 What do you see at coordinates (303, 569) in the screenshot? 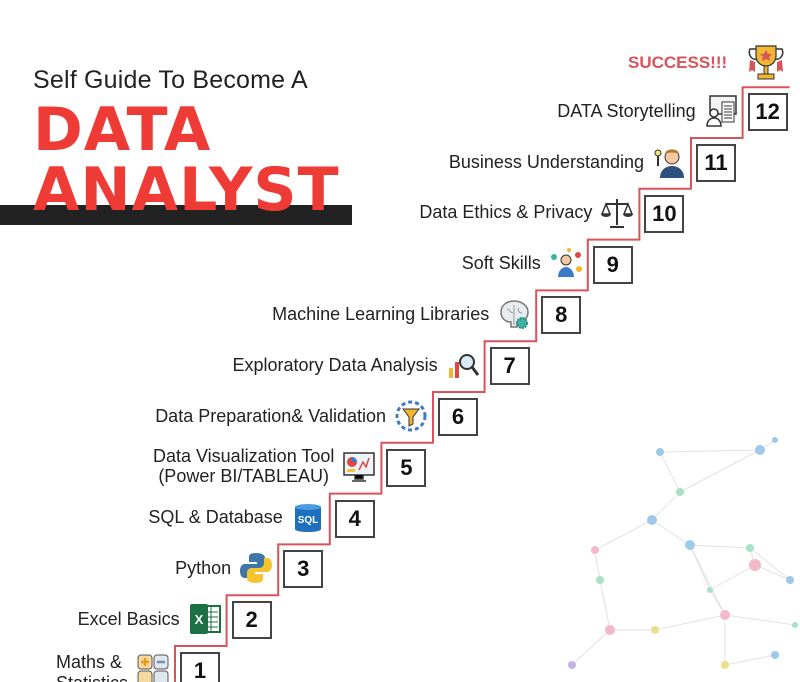
I see `step-number-3: 3` at bounding box center [303, 569].